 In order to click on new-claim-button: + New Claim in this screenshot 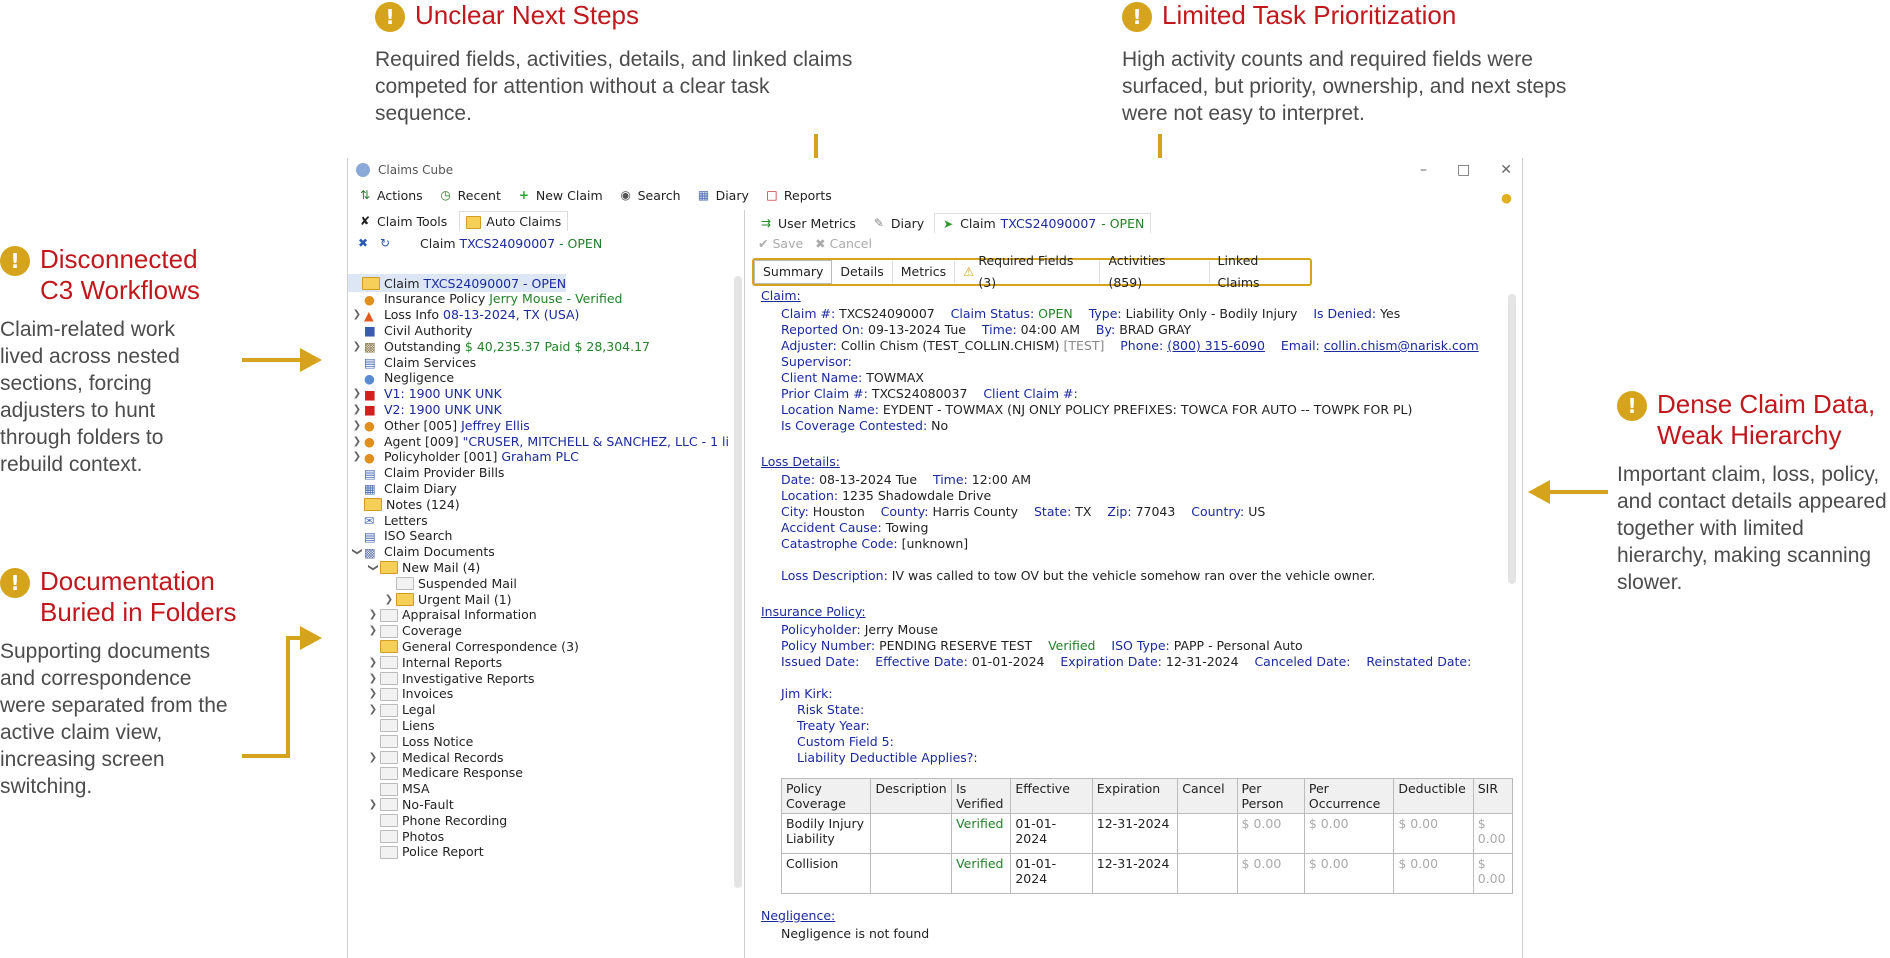, I will do `click(560, 195)`.